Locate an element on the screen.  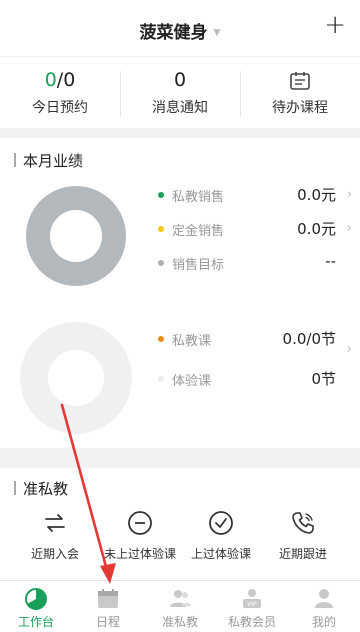
chevron-down-icon: ▼ is located at coordinates (217, 33).